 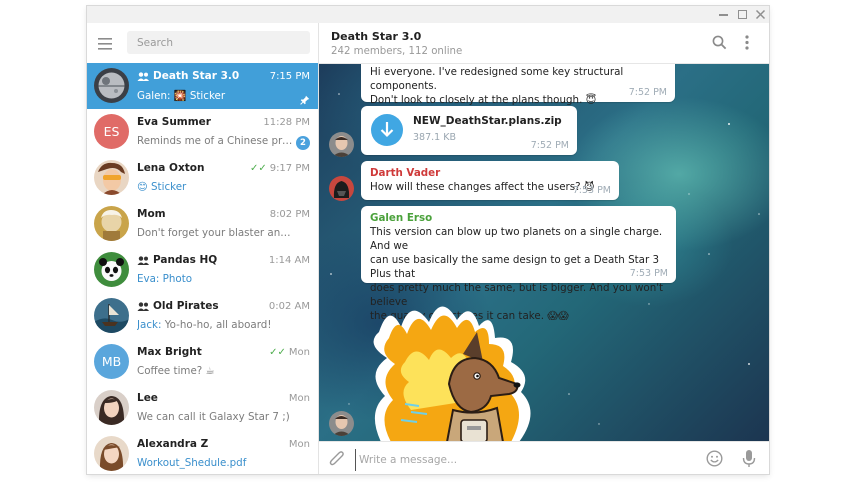 What do you see at coordinates (286, 122) in the screenshot?
I see `chat-time: 11:28 PM` at bounding box center [286, 122].